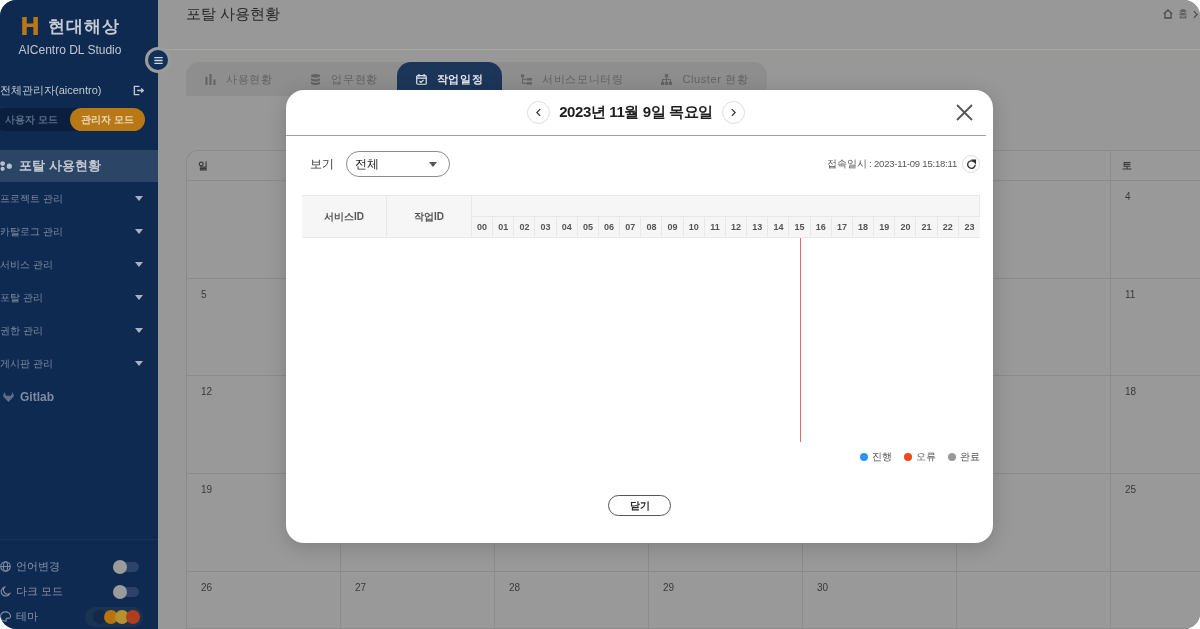  What do you see at coordinates (667, 79) in the screenshot?
I see `sitemap-icon` at bounding box center [667, 79].